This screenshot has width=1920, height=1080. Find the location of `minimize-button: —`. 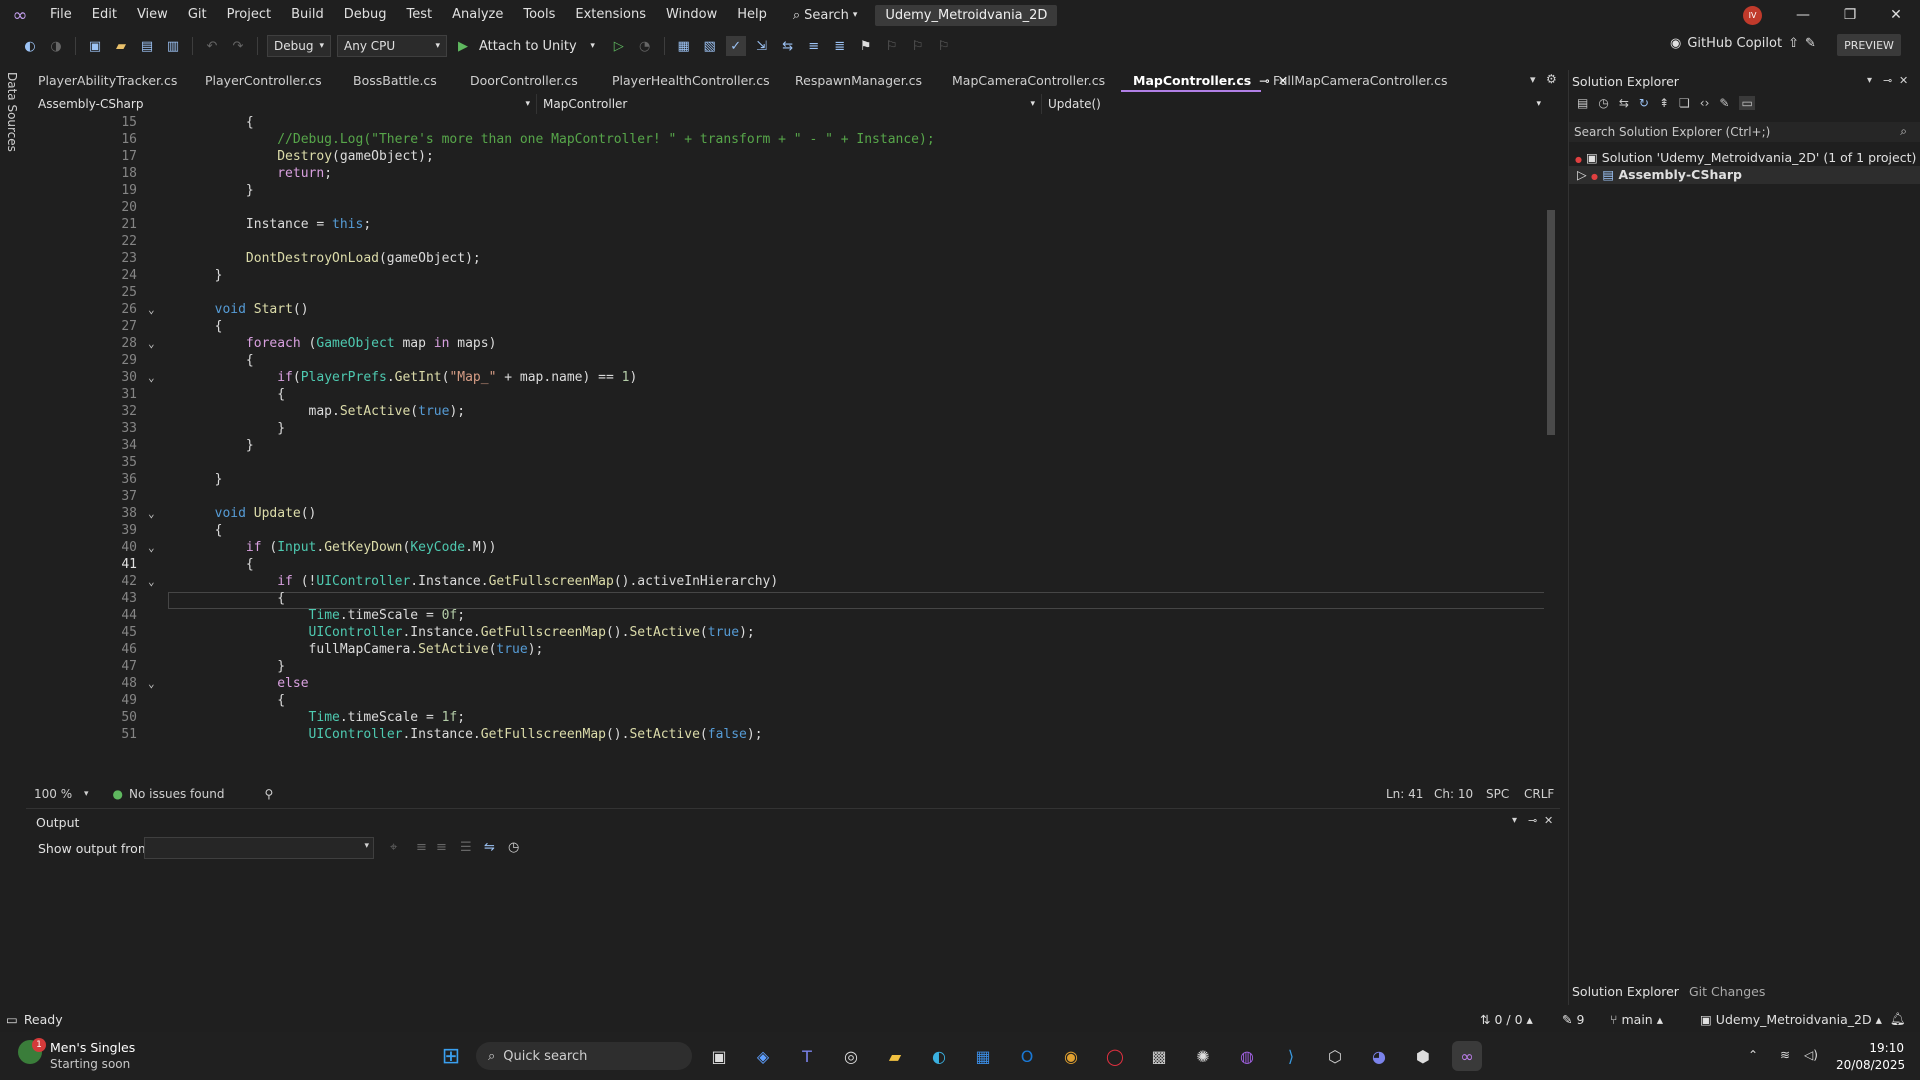

minimize-button: — is located at coordinates (1803, 15).